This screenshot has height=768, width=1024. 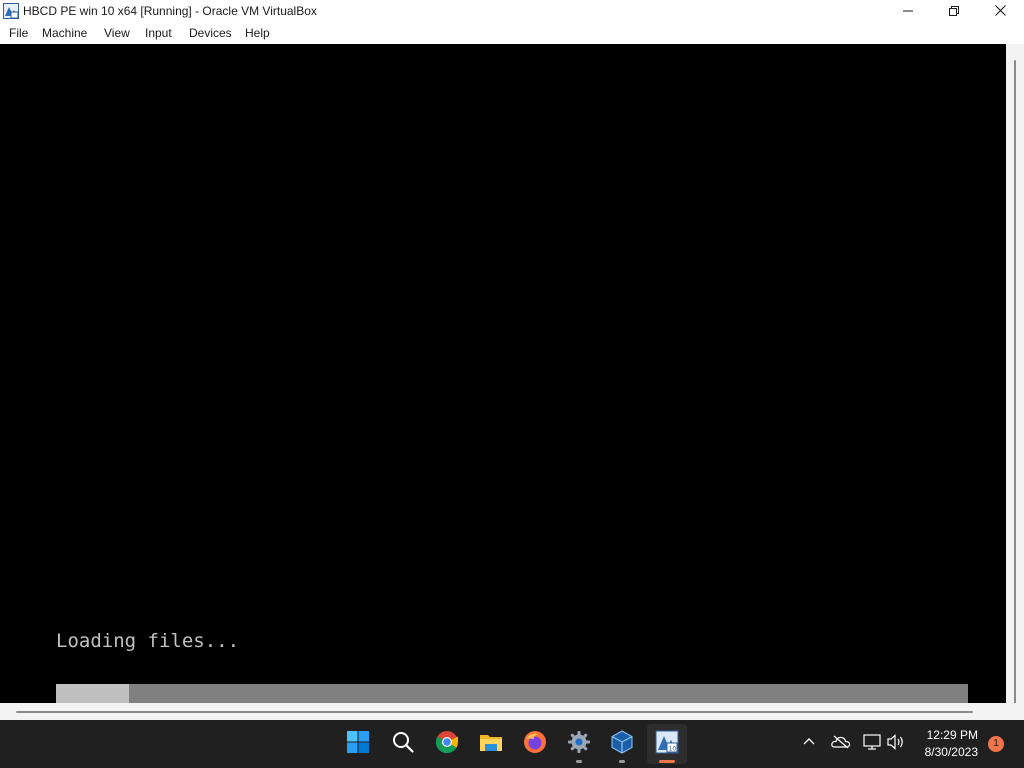 I want to click on notification-badge: 1, so click(x=996, y=744).